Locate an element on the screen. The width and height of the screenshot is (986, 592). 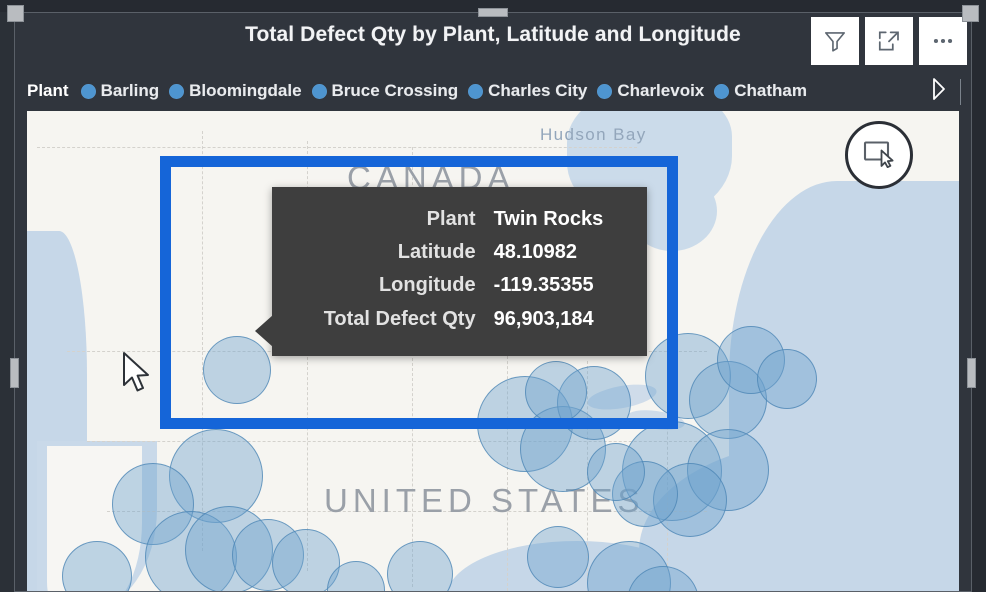
resize-handle-top-center is located at coordinates (493, 12).